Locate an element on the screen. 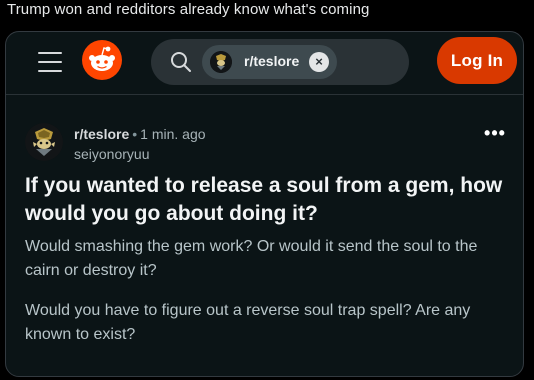 The height and width of the screenshot is (380, 534). chip-label: r/teslore is located at coordinates (272, 61).